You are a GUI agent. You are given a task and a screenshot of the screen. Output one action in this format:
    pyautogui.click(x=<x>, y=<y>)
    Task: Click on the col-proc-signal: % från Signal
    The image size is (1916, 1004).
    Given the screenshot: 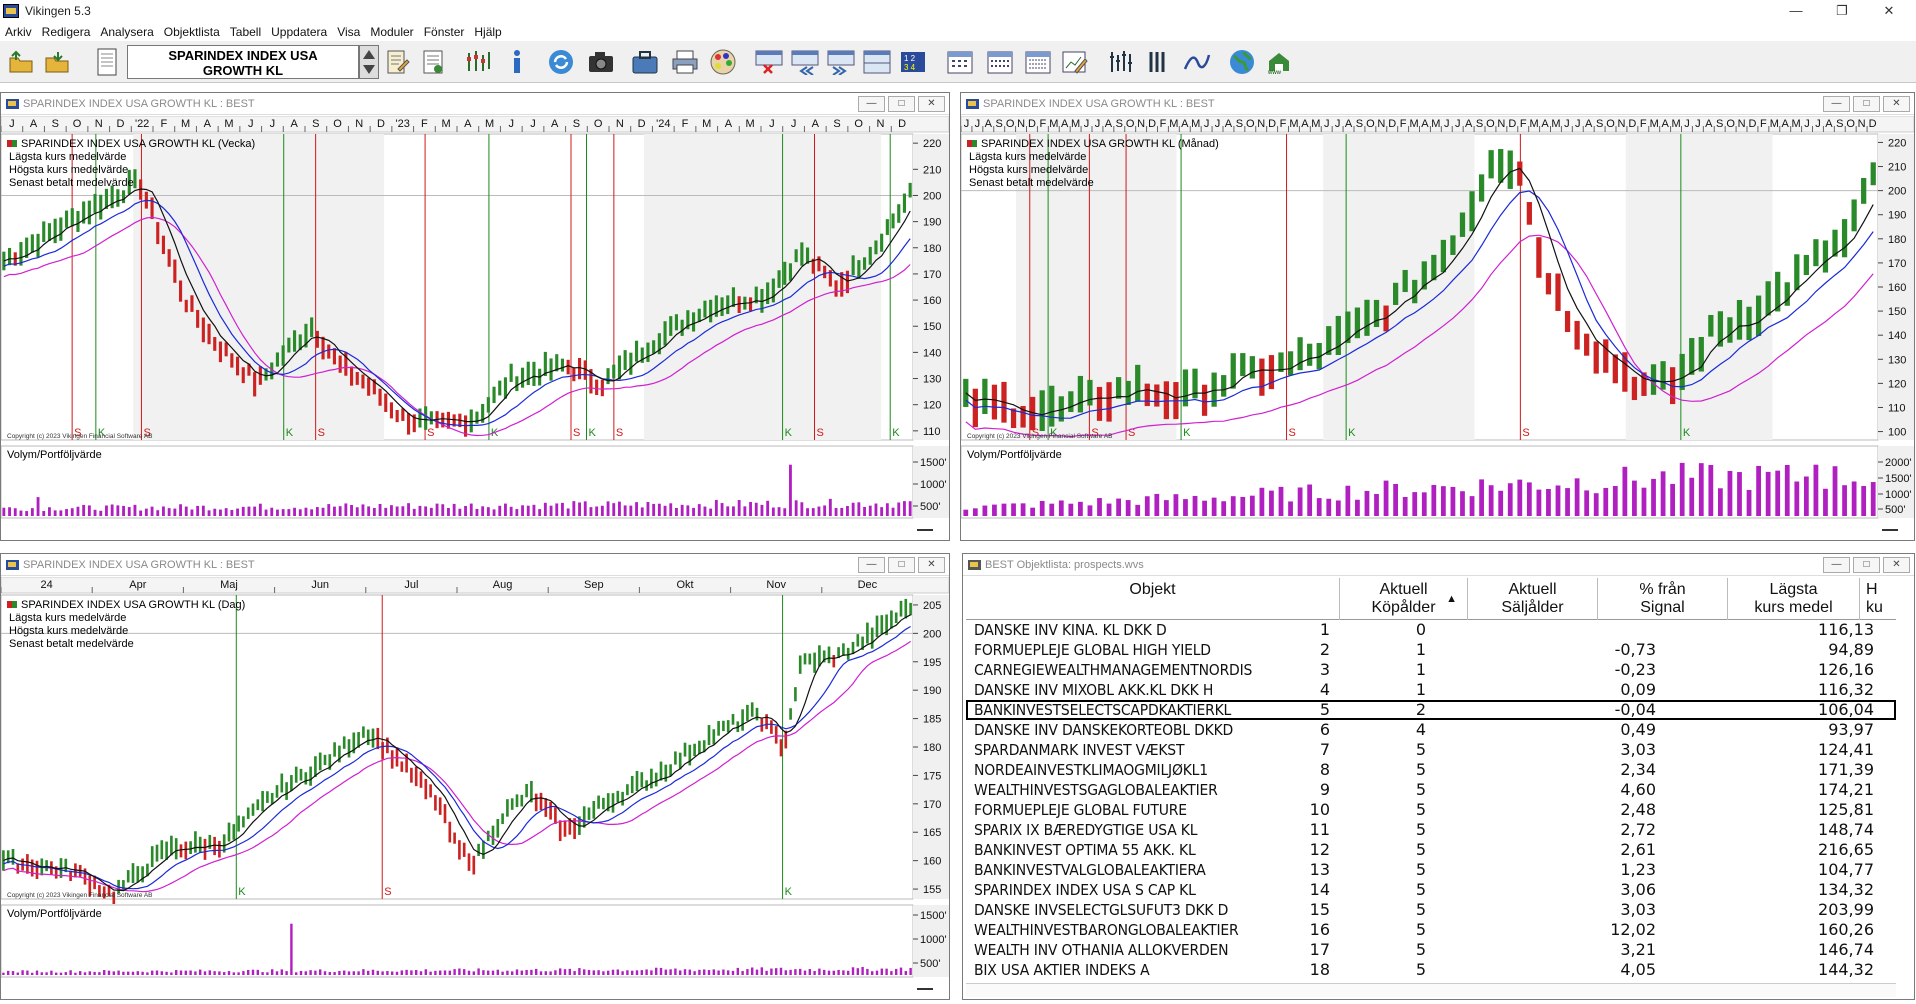 What is the action you would take?
    pyautogui.click(x=1663, y=599)
    